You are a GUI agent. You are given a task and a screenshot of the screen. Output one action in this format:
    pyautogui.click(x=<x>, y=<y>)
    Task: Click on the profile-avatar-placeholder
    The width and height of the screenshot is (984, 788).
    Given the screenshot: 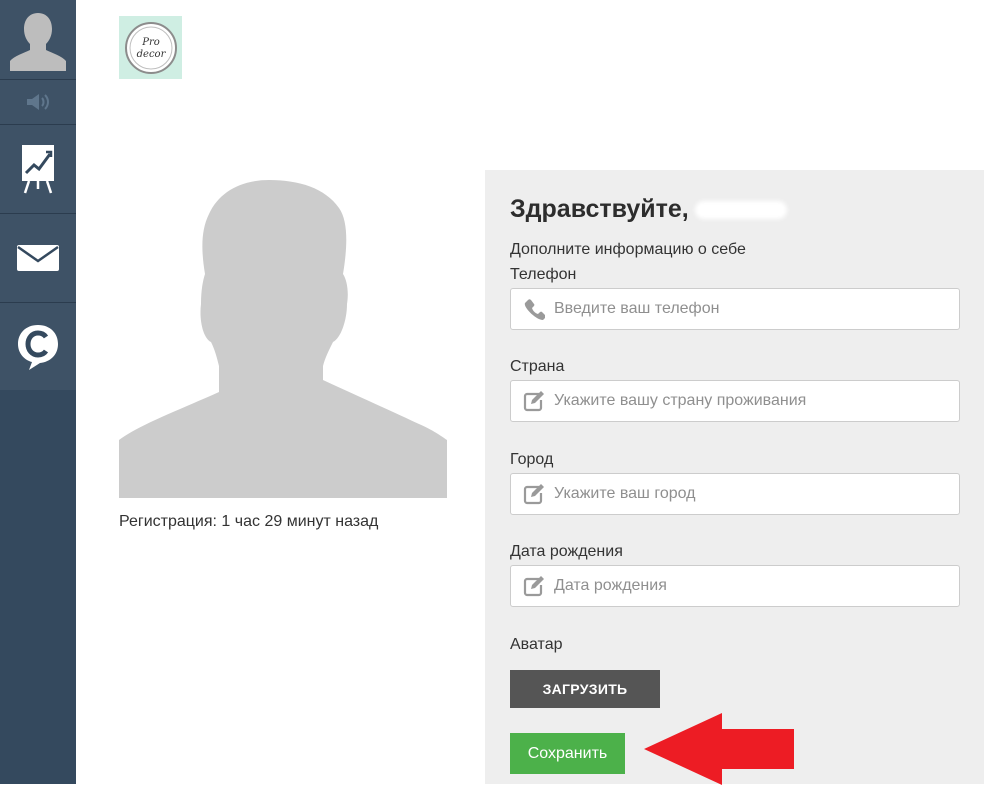 What is the action you would take?
    pyautogui.click(x=283, y=334)
    